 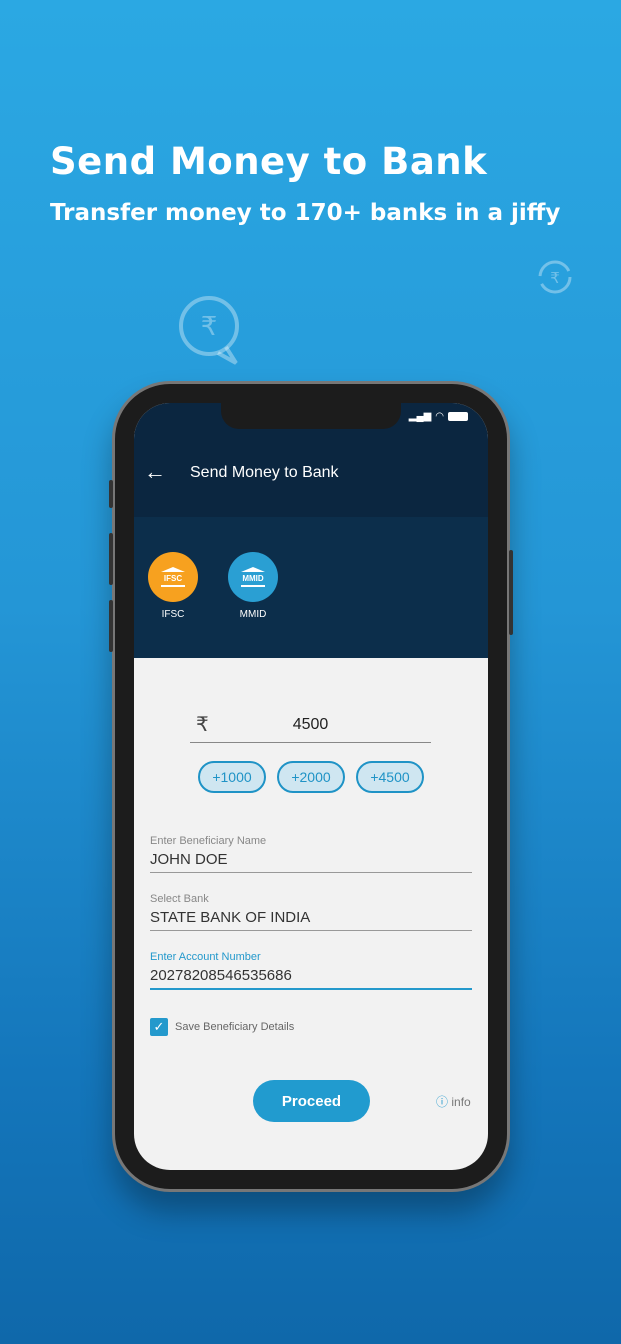 I want to click on info-link: ⓘ info, so click(x=453, y=1101).